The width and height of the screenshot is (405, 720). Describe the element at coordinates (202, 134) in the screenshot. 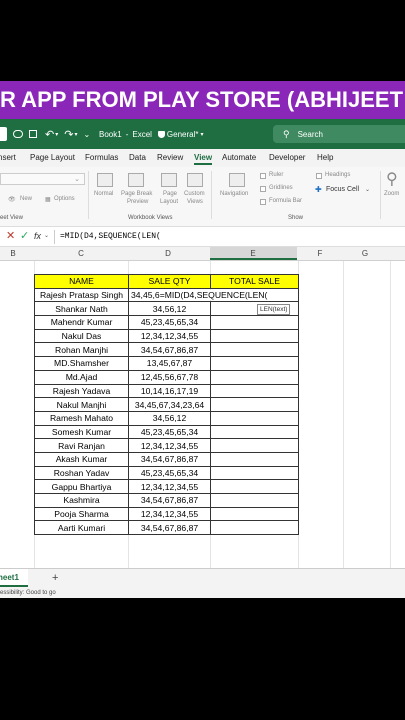

I see `title-dropdown-icon: ▾` at that location.